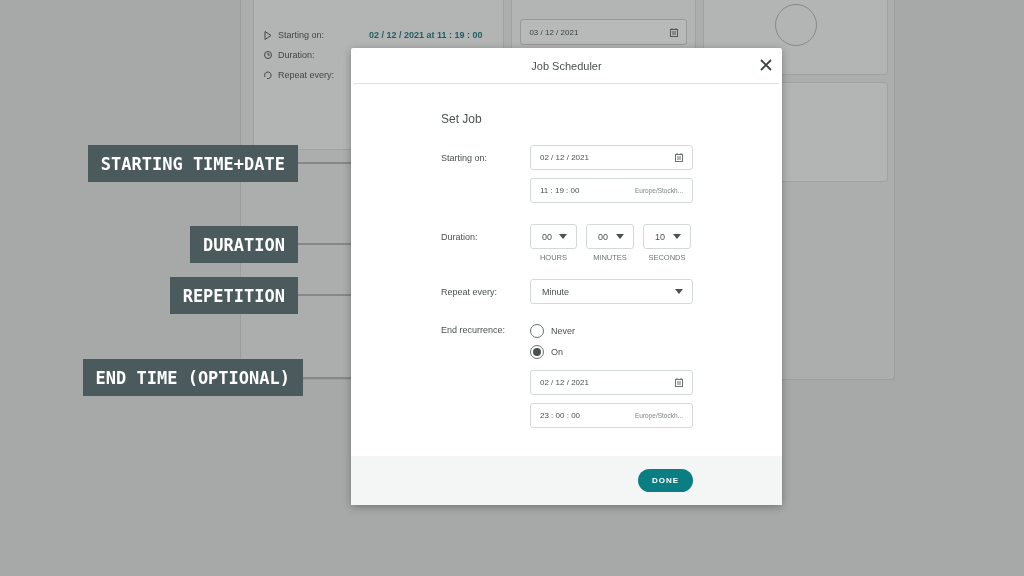 This screenshot has width=1024, height=576. Describe the element at coordinates (462, 119) in the screenshot. I see `section-title: Set Job` at that location.